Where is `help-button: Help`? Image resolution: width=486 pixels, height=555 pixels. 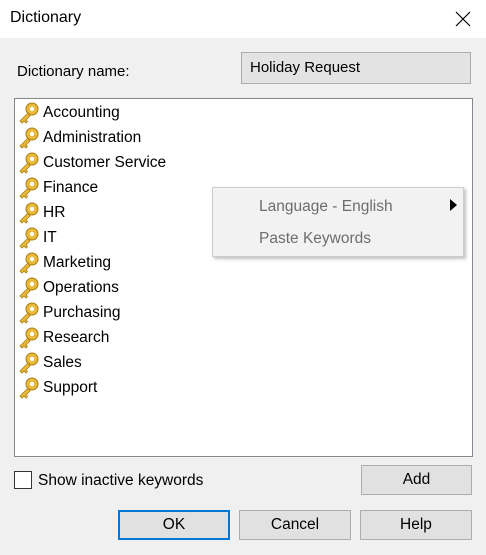
help-button: Help is located at coordinates (416, 525).